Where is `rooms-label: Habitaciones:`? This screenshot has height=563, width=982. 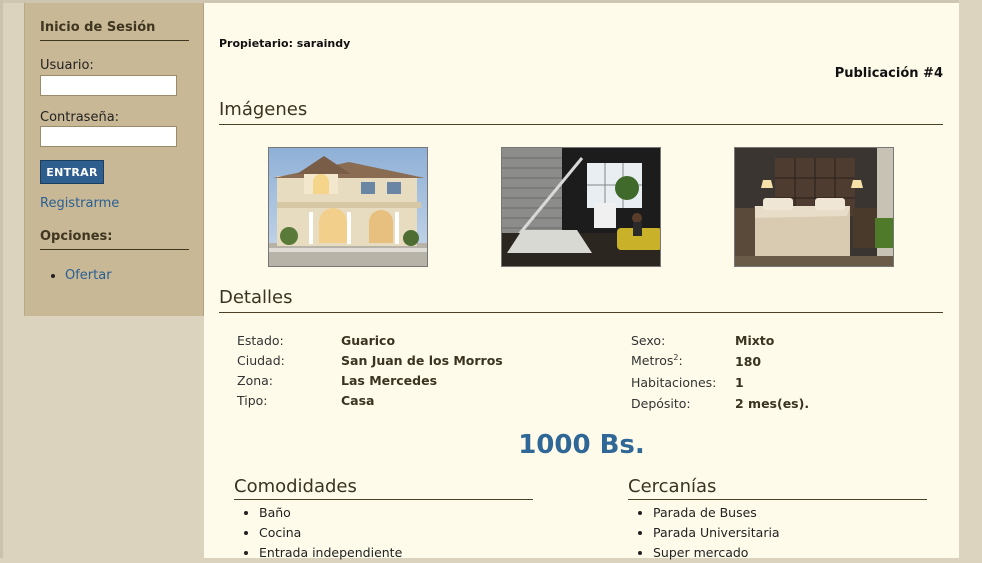 rooms-label: Habitaciones: is located at coordinates (674, 382).